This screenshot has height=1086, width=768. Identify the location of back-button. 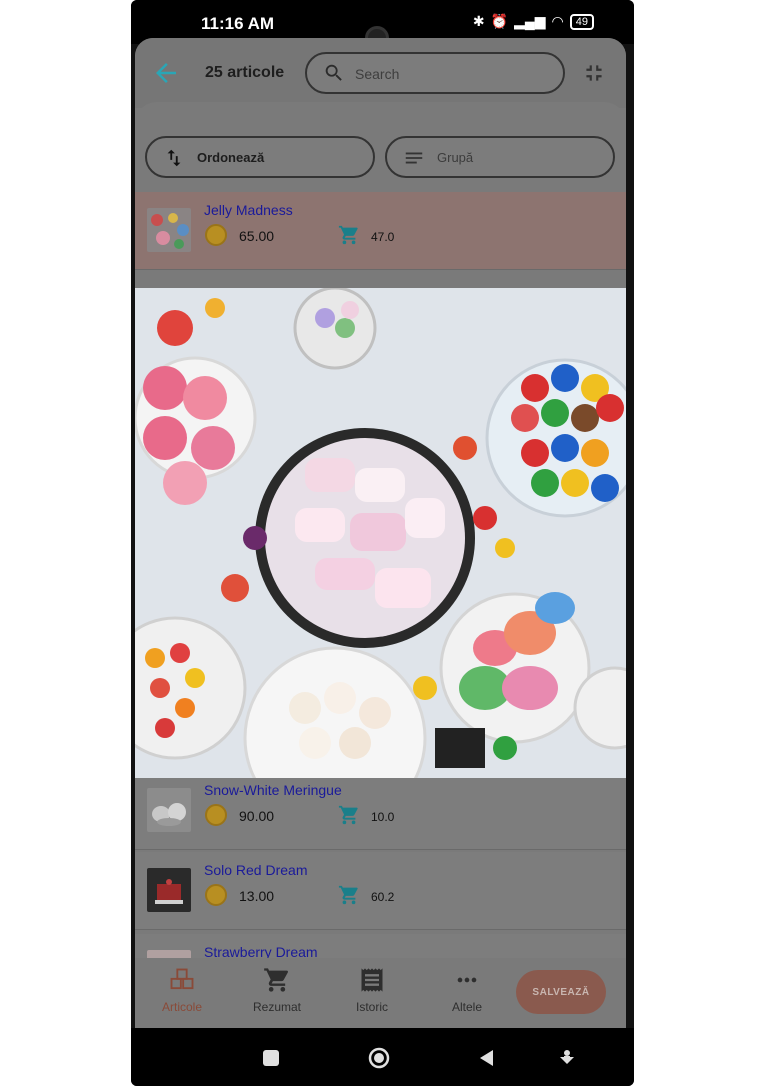
(166, 73).